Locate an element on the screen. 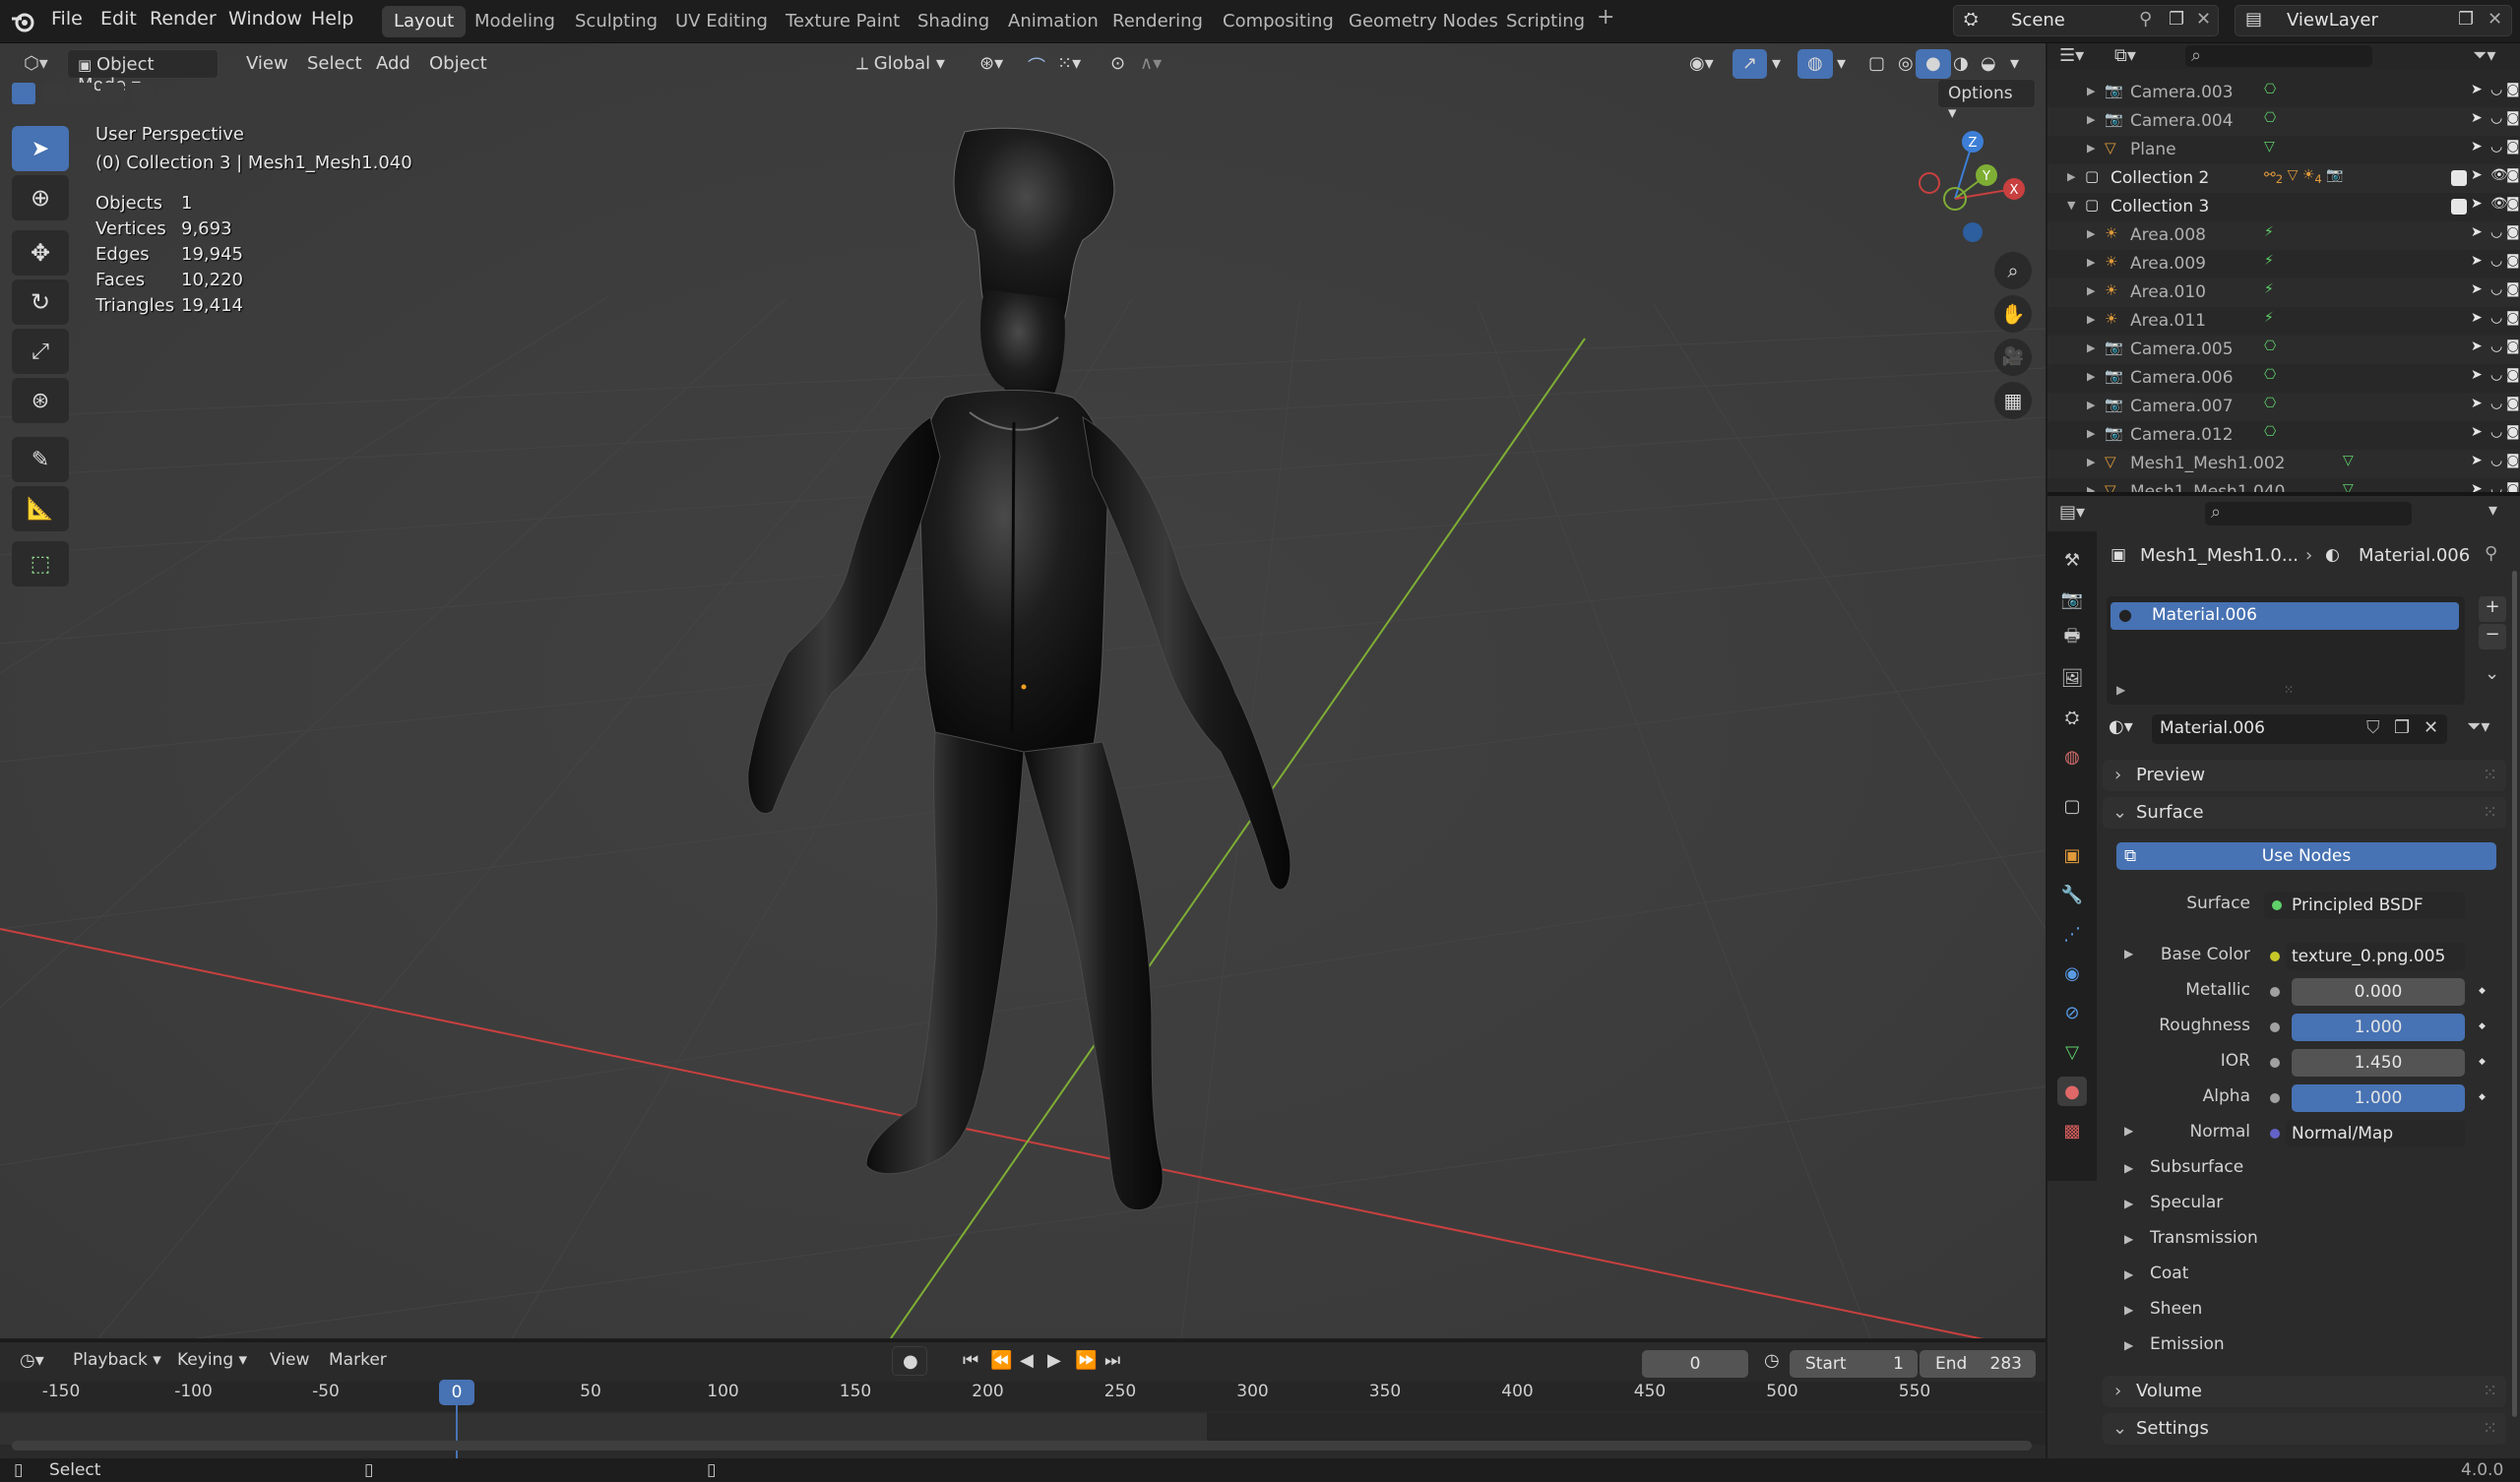  physics-tab-icon: ◉ is located at coordinates (2072, 973).